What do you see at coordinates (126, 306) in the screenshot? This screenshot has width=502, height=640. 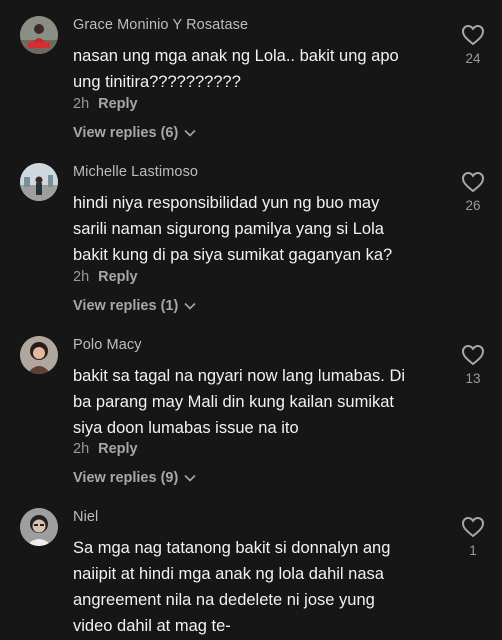 I see `view-replies-label: View replies (1)` at bounding box center [126, 306].